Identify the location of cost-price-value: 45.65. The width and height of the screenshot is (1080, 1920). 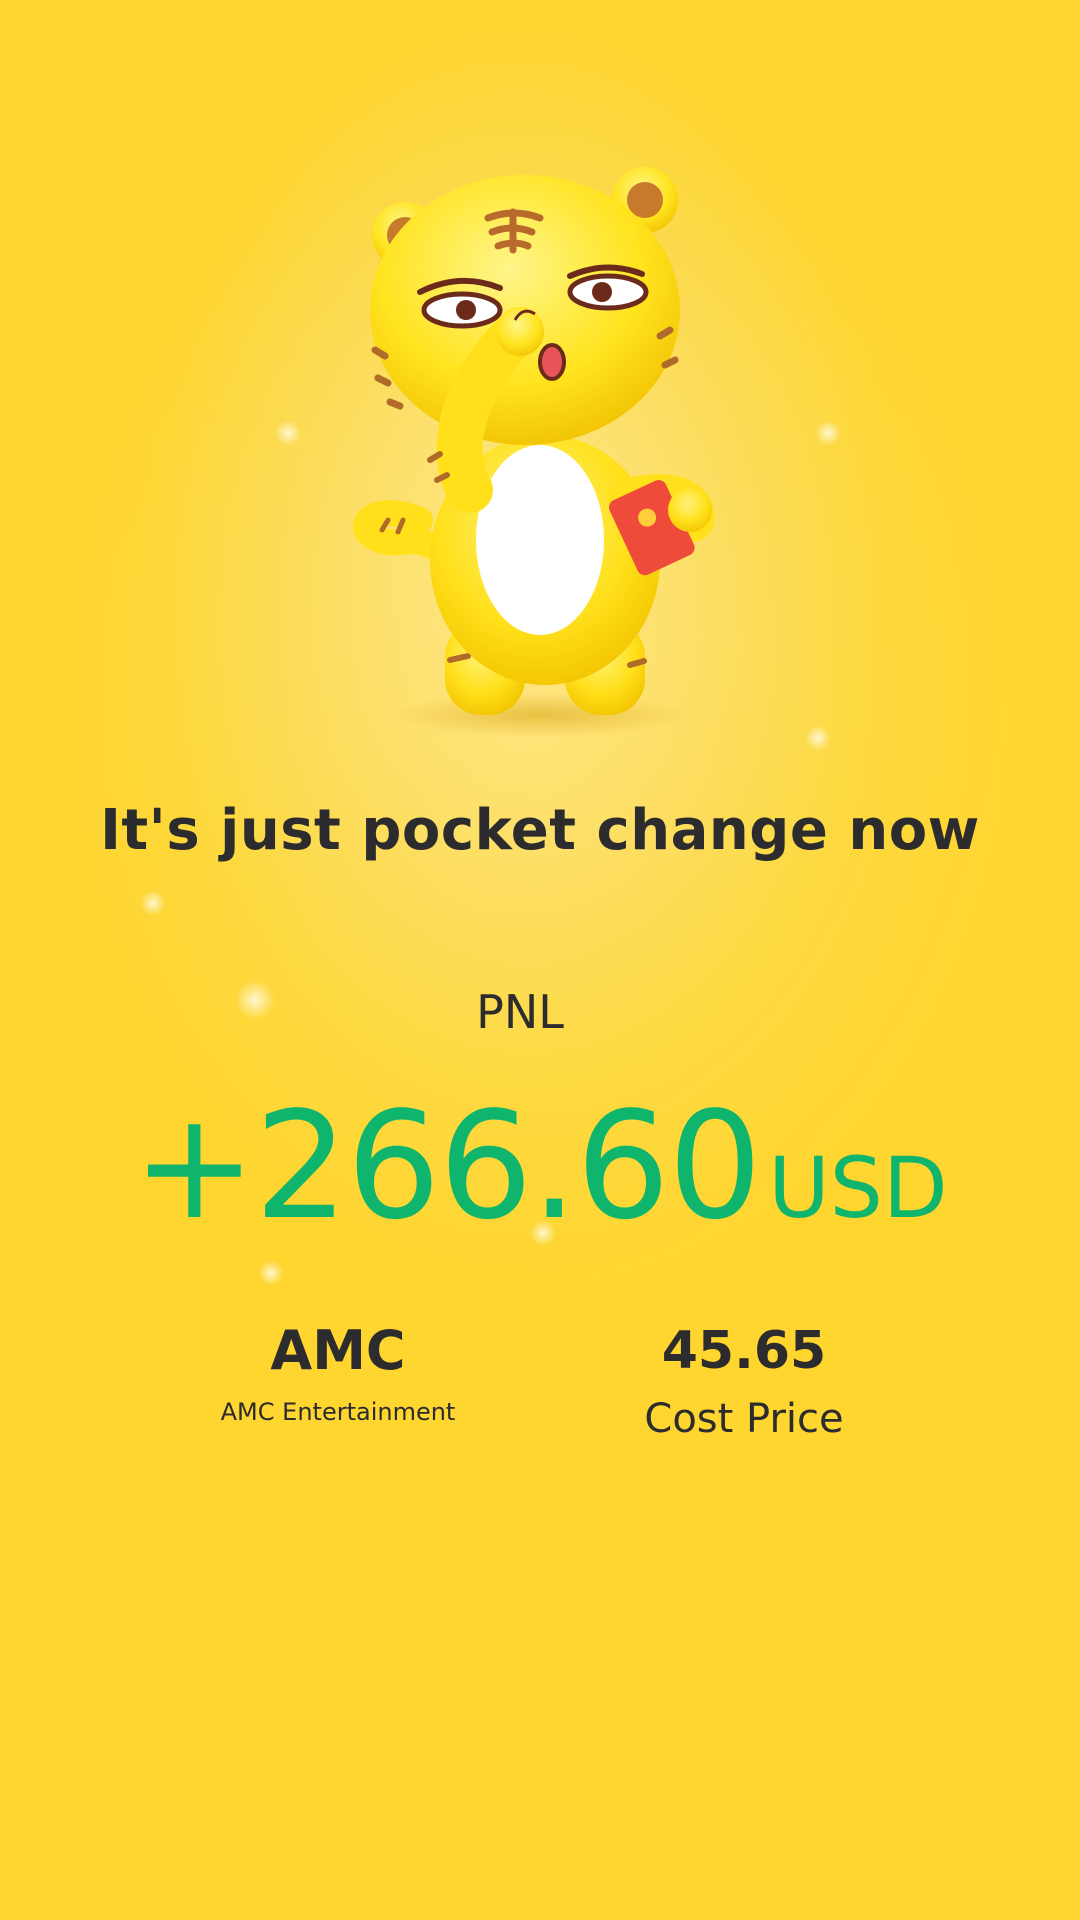
(744, 1351).